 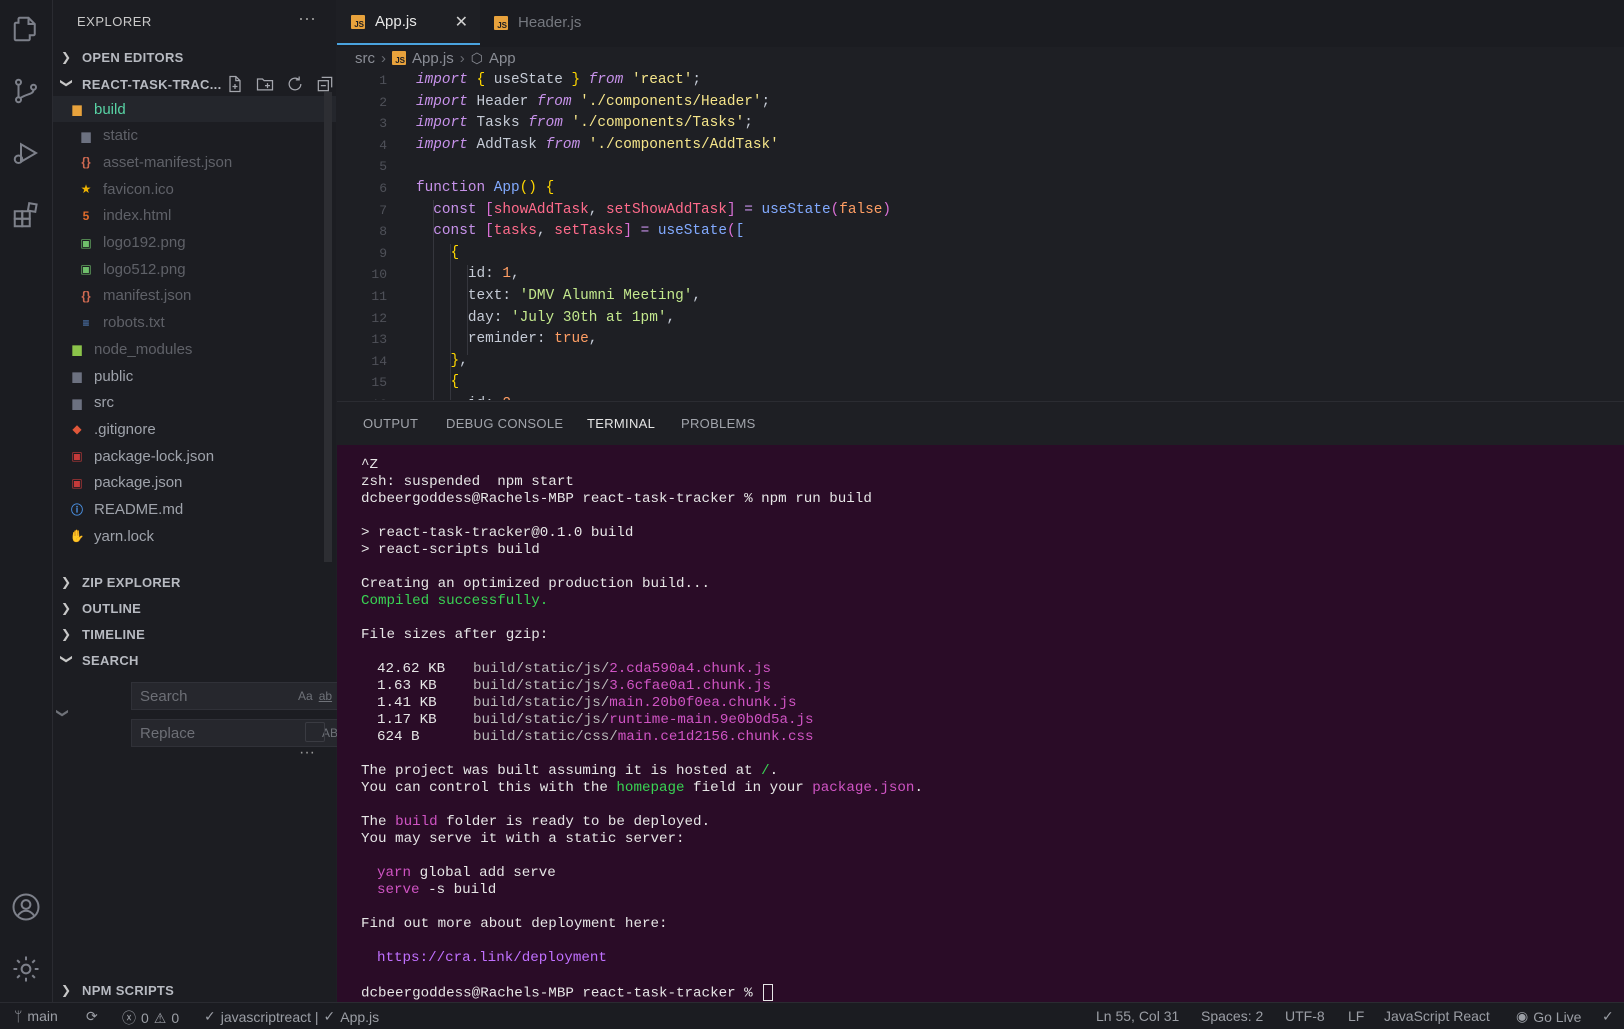 I want to click on file-name: runtime-main.9e0b0d5a.js, so click(x=711, y=720).